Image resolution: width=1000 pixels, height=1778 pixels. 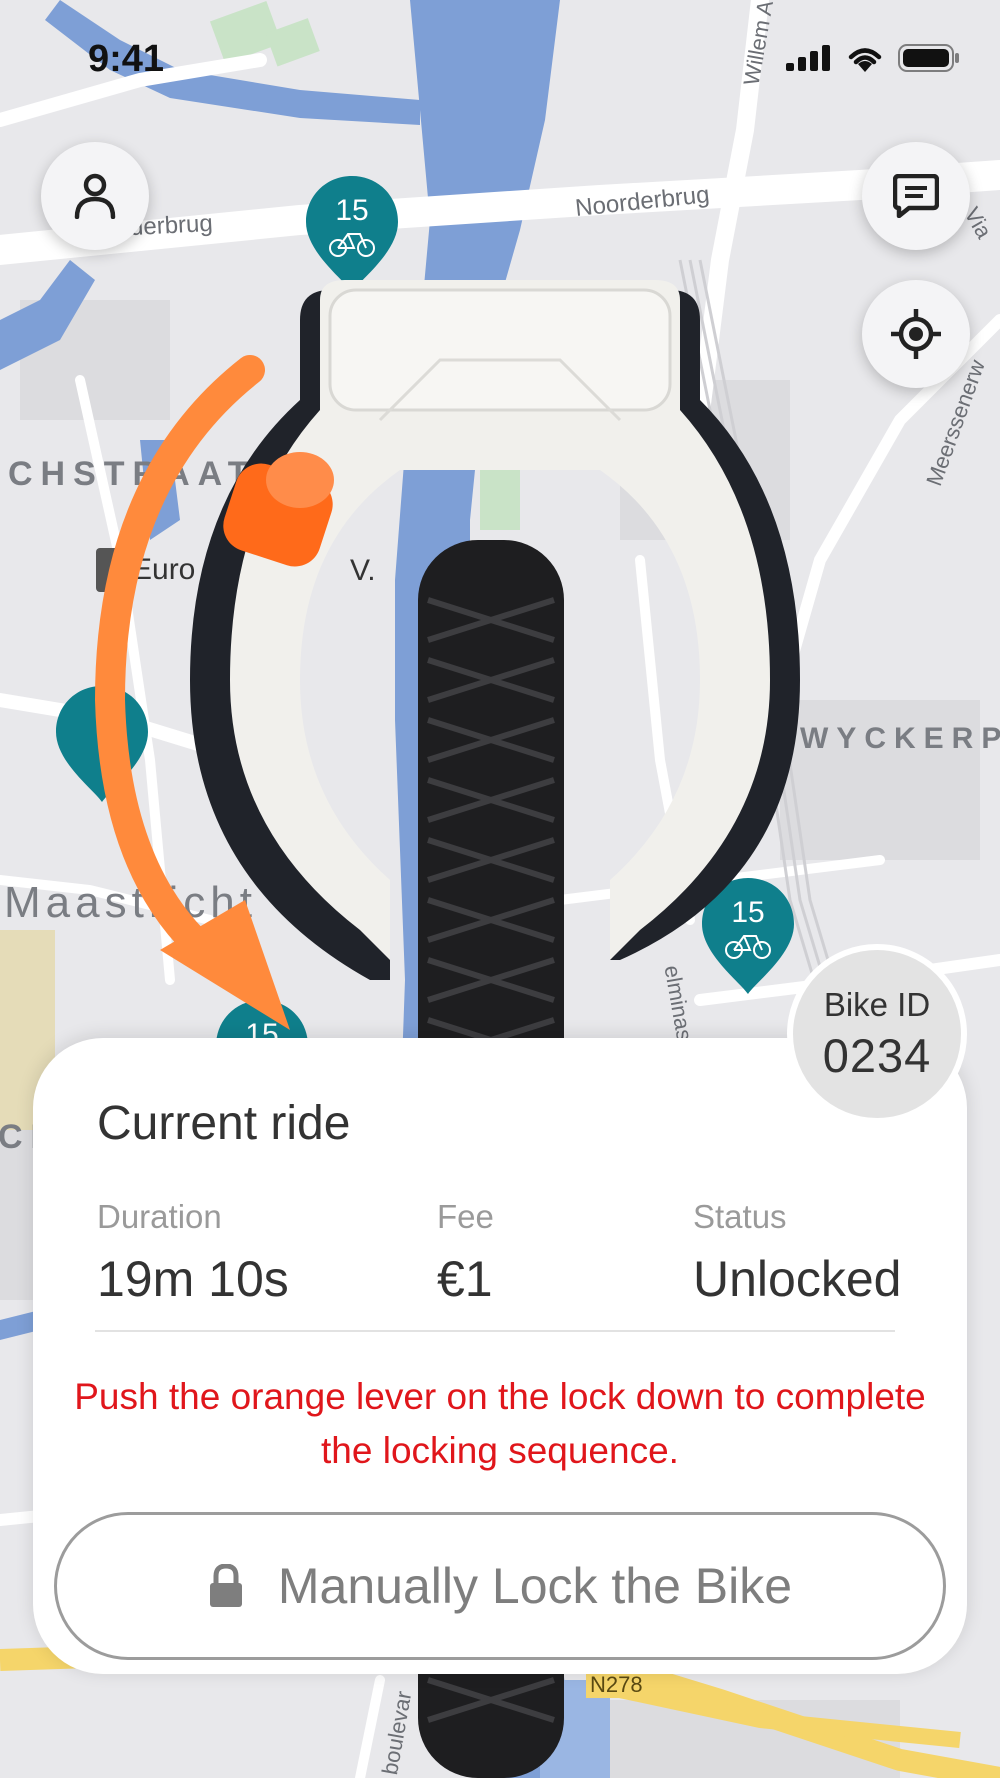 I want to click on chat-button, so click(x=916, y=196).